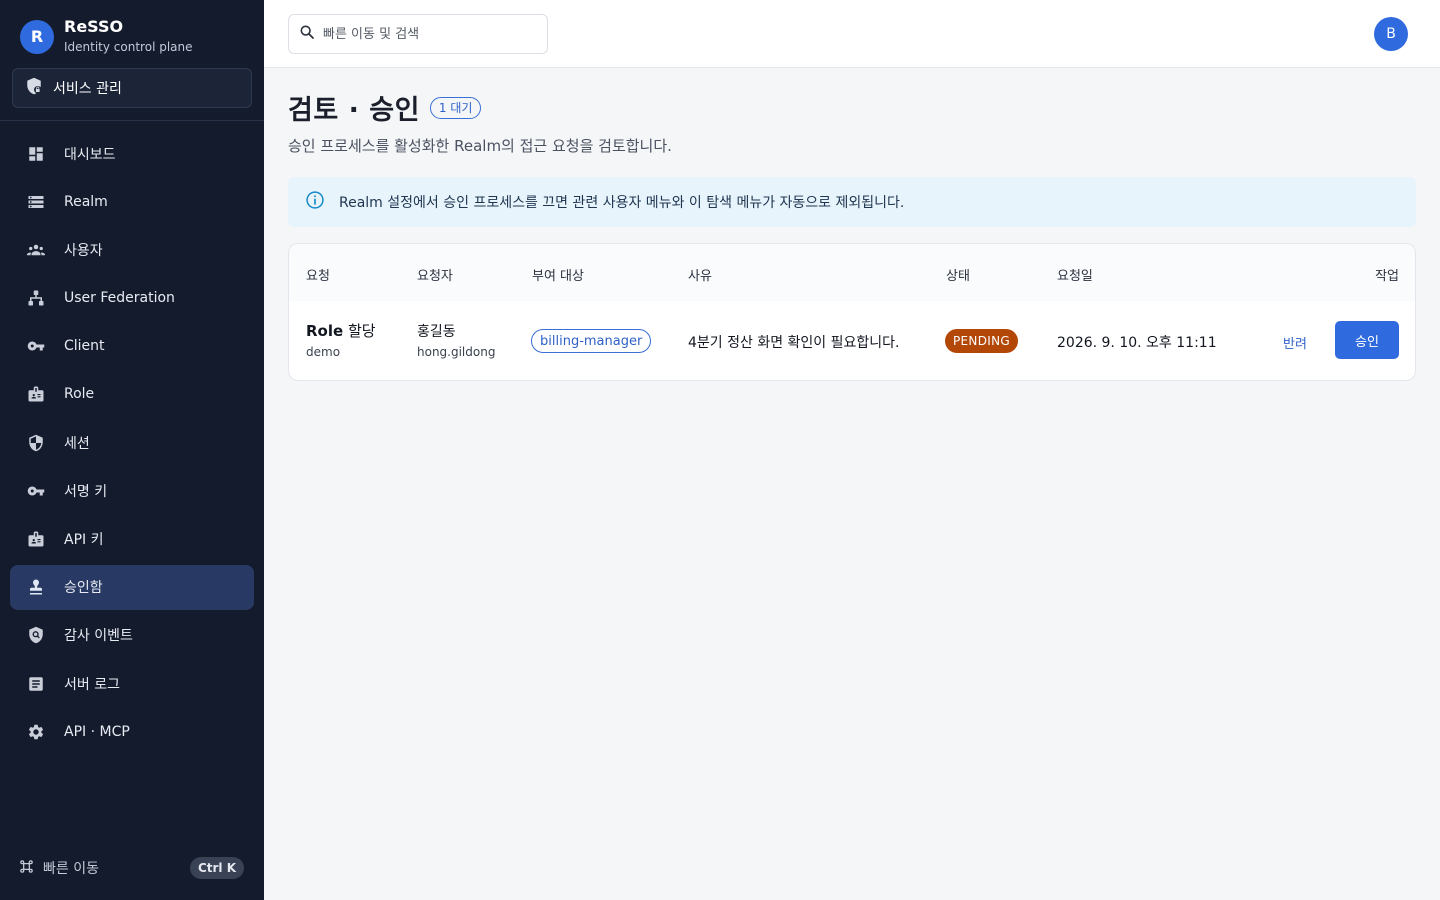 This screenshot has height=900, width=1440. What do you see at coordinates (359, 331) in the screenshot?
I see `request-type-rest: 할당` at bounding box center [359, 331].